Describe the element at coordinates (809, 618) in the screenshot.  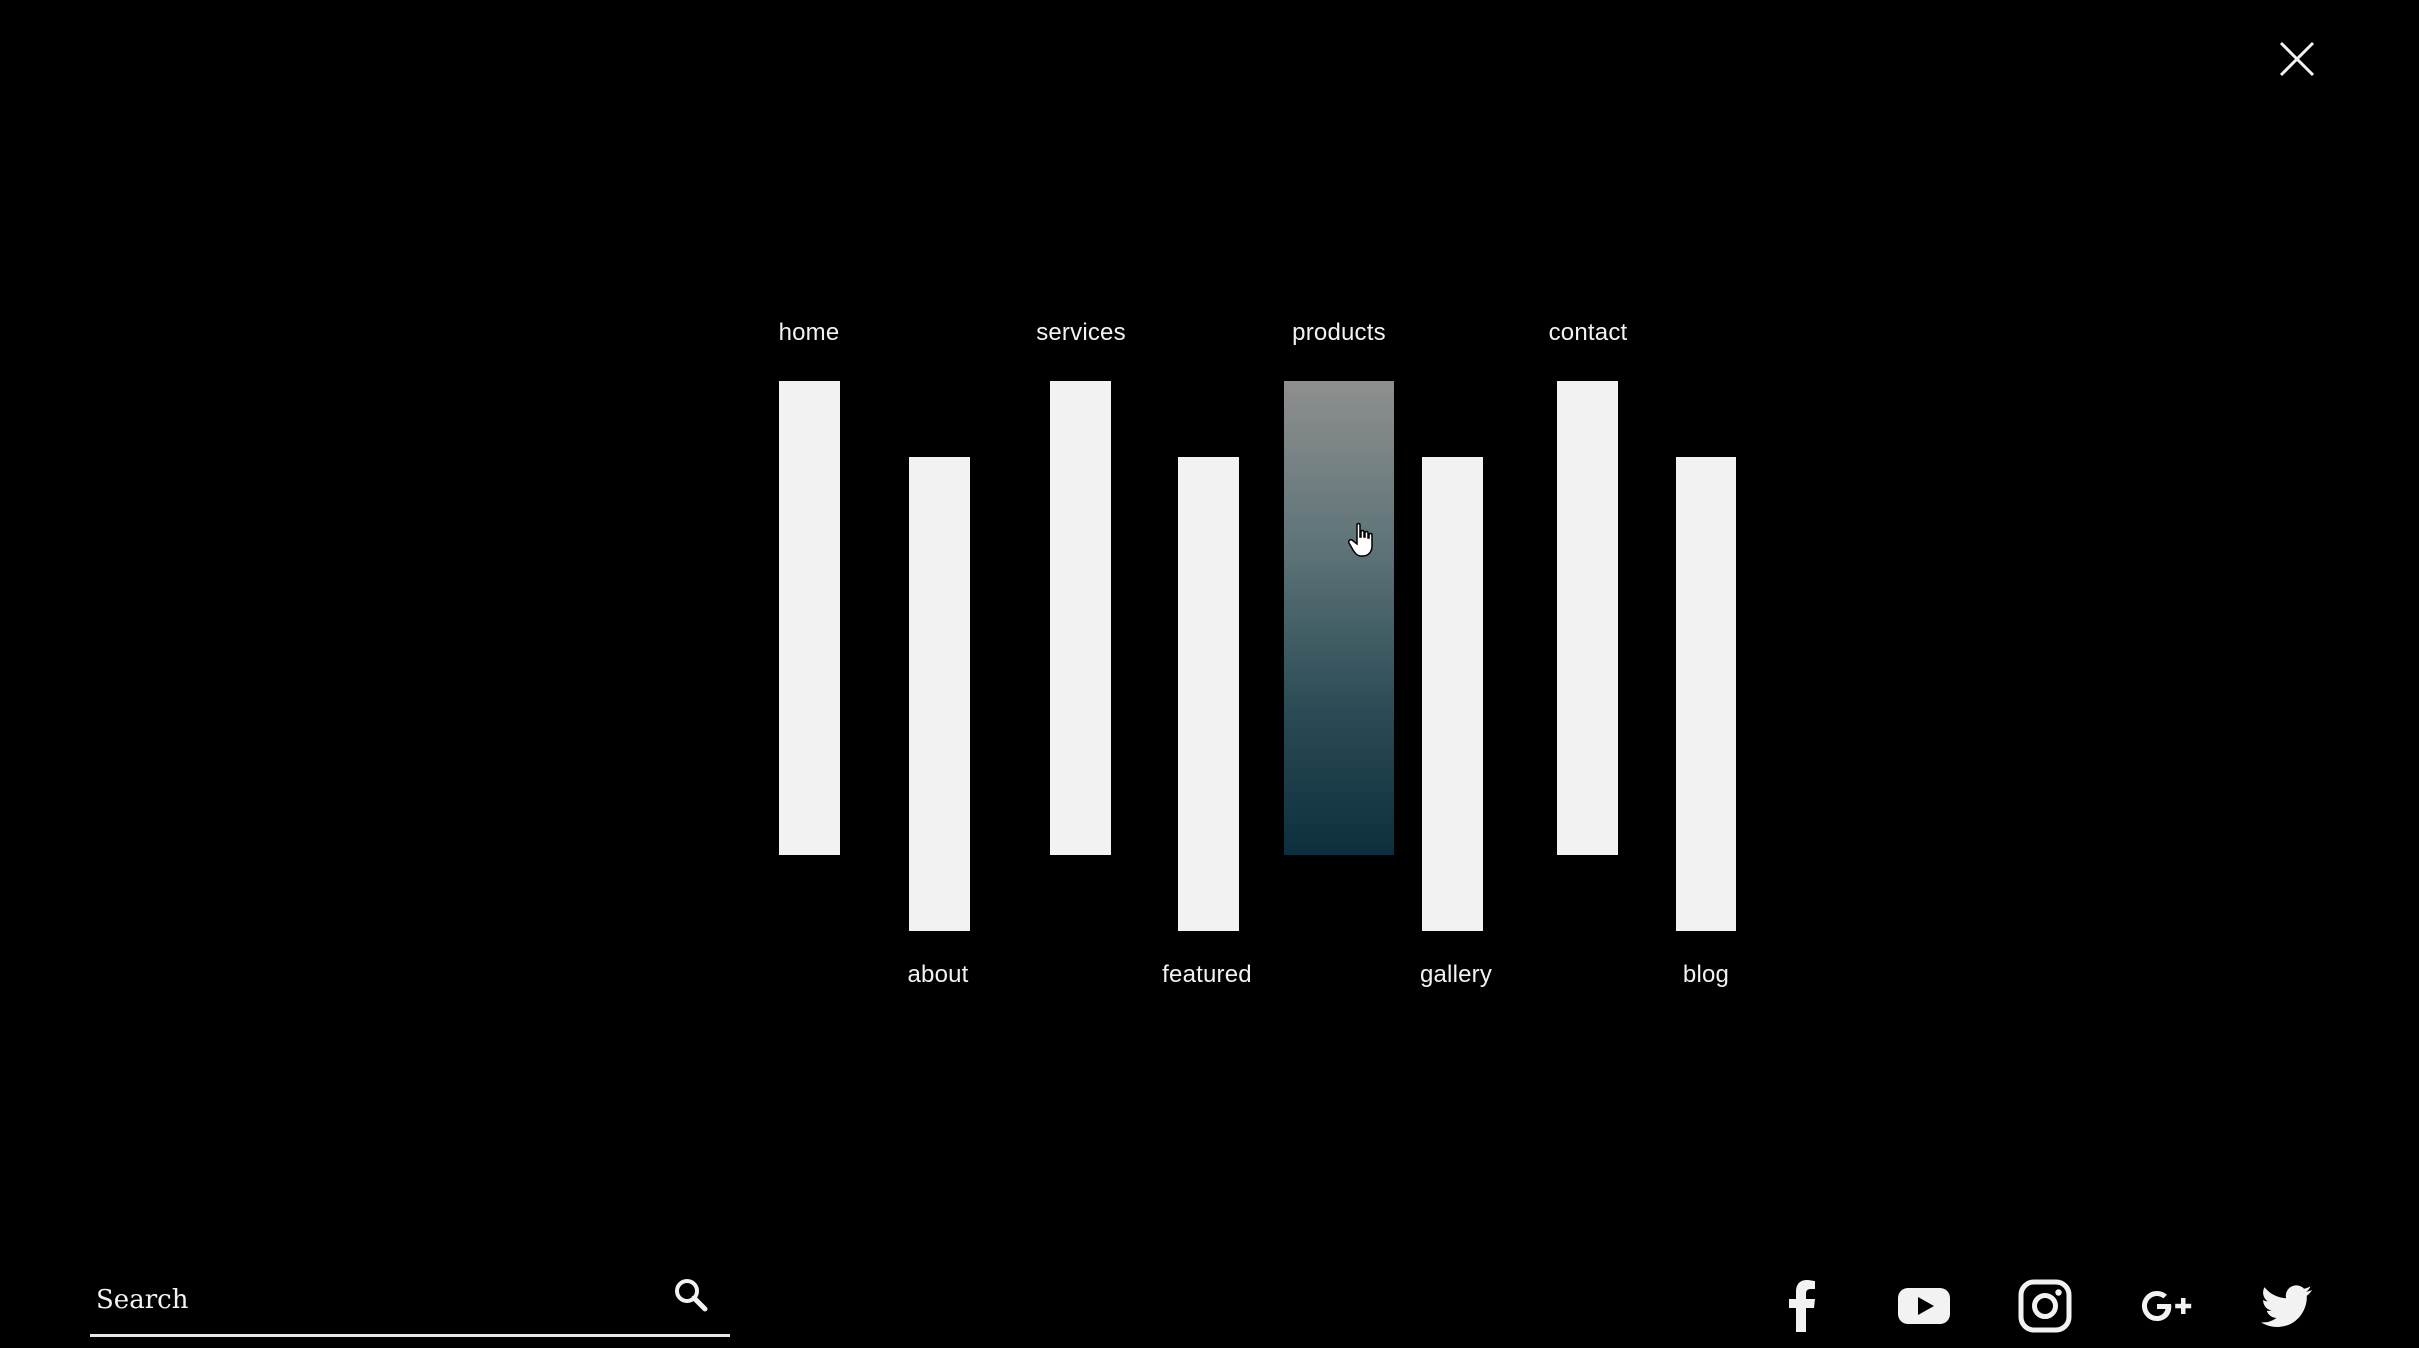
I see `nav-bar-home` at that location.